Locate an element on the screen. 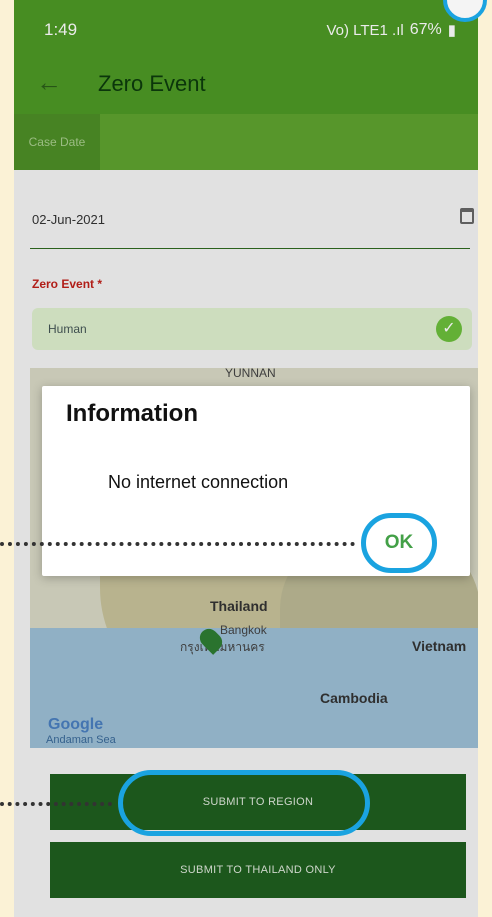 This screenshot has height=917, width=492. submit-region-highlight is located at coordinates (244, 803).